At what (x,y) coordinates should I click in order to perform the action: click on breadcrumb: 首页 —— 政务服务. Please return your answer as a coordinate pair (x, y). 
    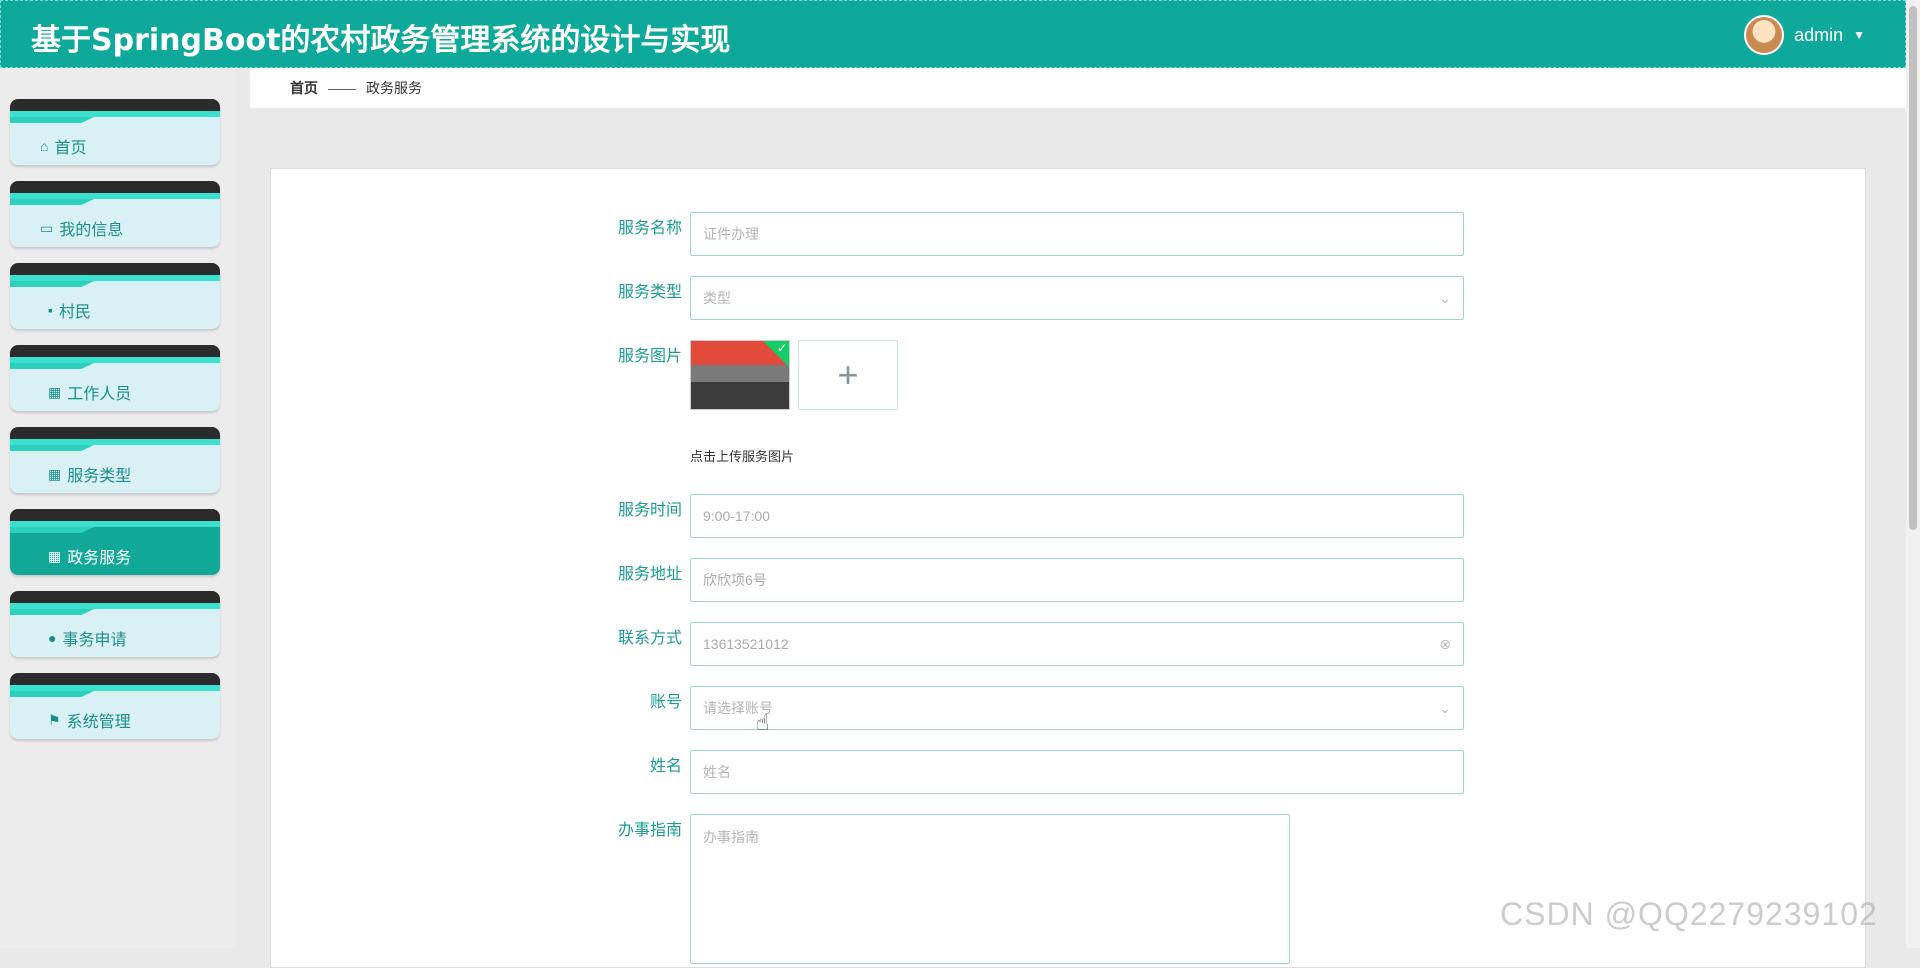
    Looking at the image, I should click on (1078, 88).